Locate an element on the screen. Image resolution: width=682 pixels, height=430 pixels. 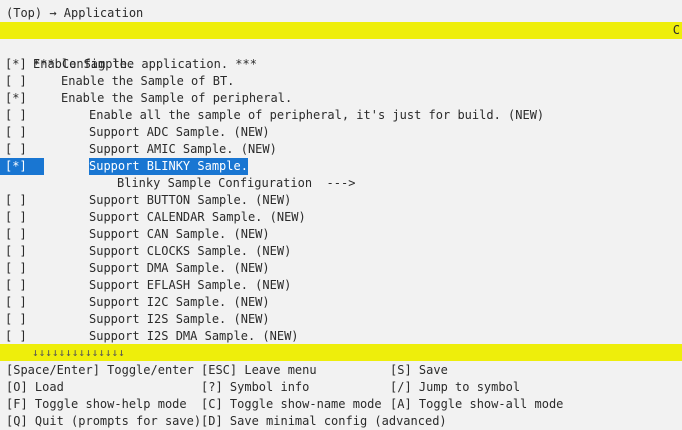
help-symbol-info: [?] Symbol info is located at coordinates (255, 387).